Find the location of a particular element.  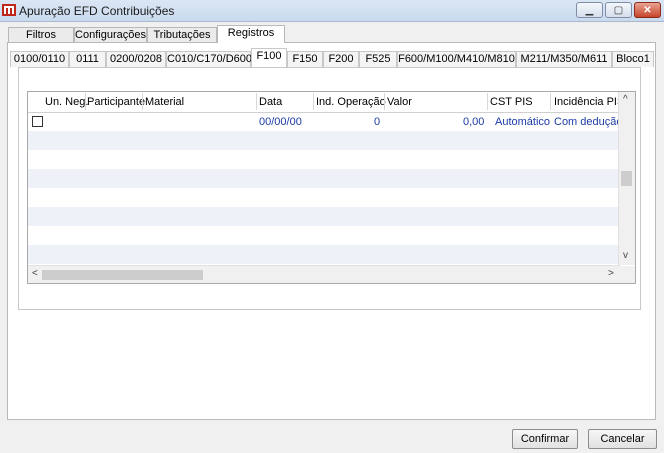

tab-0200-0208: 0200/0208 is located at coordinates (136, 59).